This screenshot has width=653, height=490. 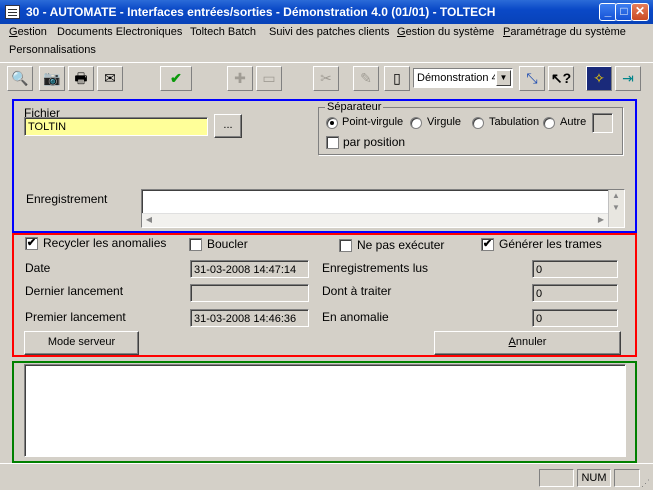 What do you see at coordinates (374, 142) in the screenshot?
I see `label-par-position: par position` at bounding box center [374, 142].